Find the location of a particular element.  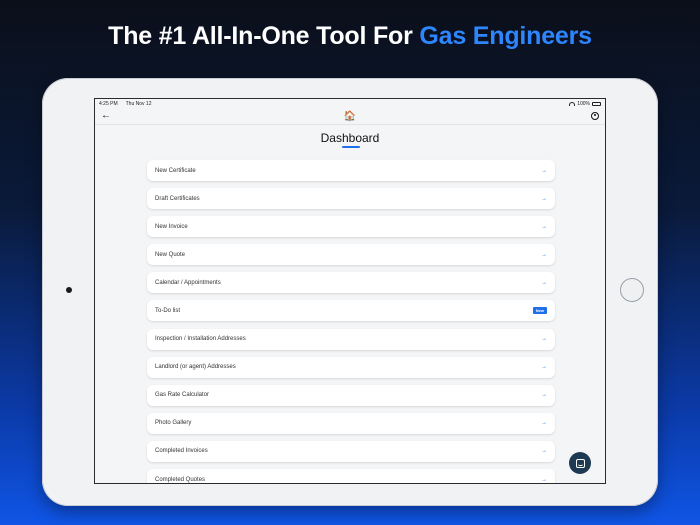

marketing-headline: The #1 All-In-One Tool For Gas Engineers is located at coordinates (350, 36).